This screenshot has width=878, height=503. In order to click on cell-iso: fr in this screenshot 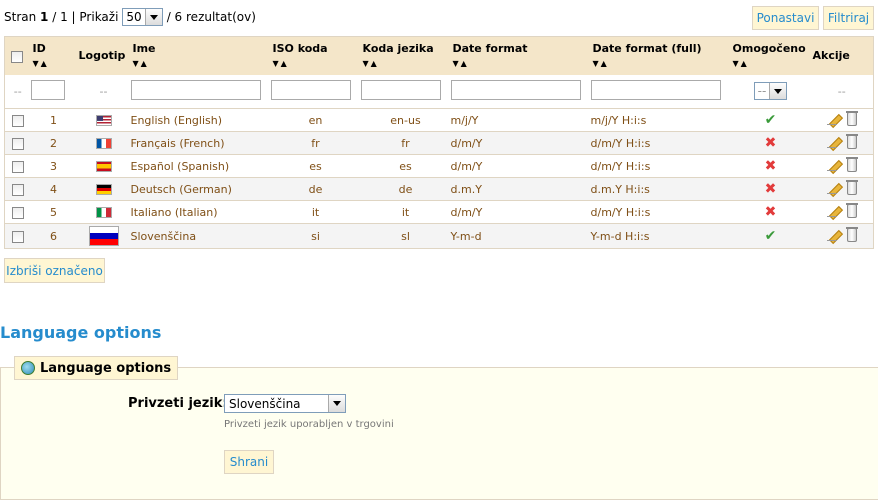, I will do `click(315, 143)`.